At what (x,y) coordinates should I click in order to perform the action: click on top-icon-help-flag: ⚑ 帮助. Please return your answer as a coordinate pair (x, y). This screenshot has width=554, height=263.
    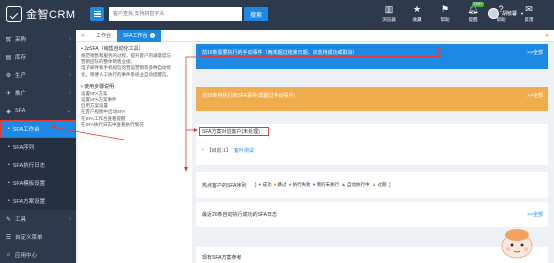
    Looking at the image, I should click on (445, 13).